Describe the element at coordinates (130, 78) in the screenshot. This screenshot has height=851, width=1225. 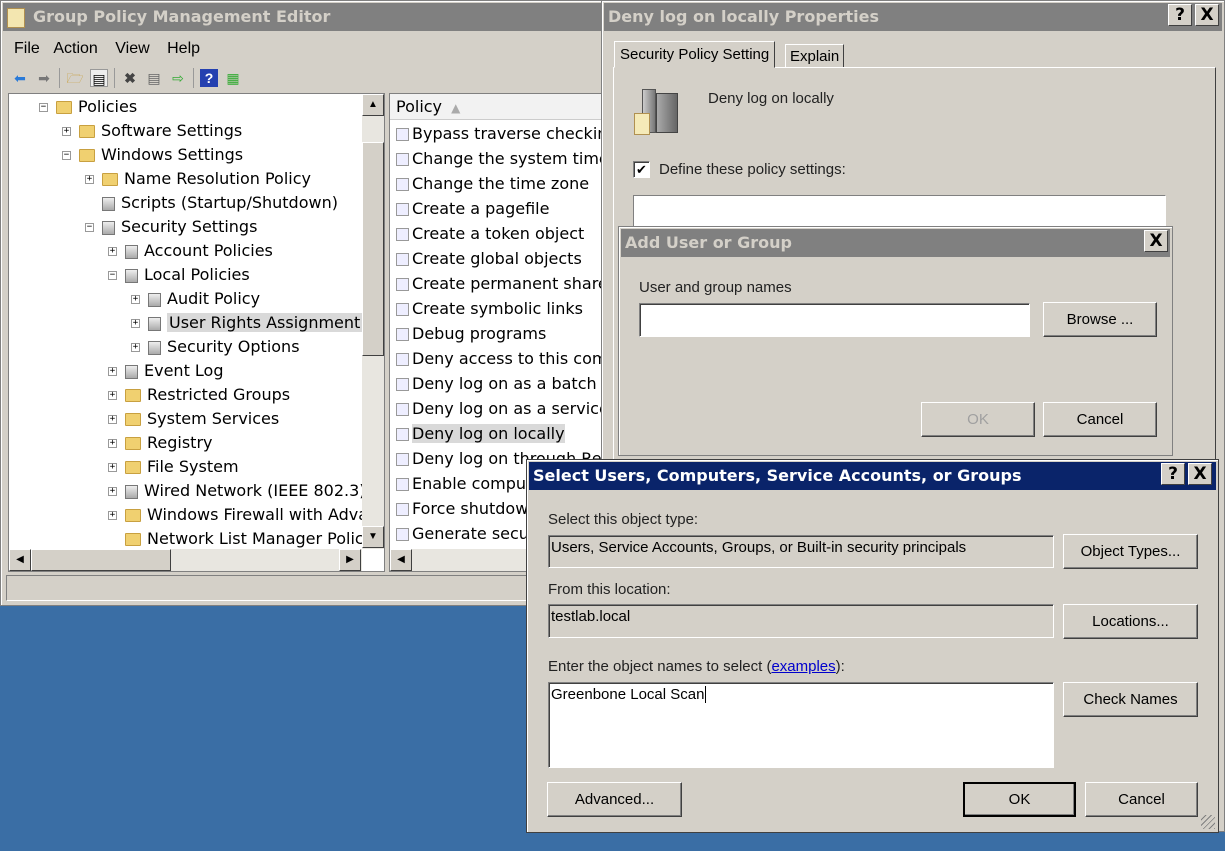
I see `delete-icon: ✖` at that location.